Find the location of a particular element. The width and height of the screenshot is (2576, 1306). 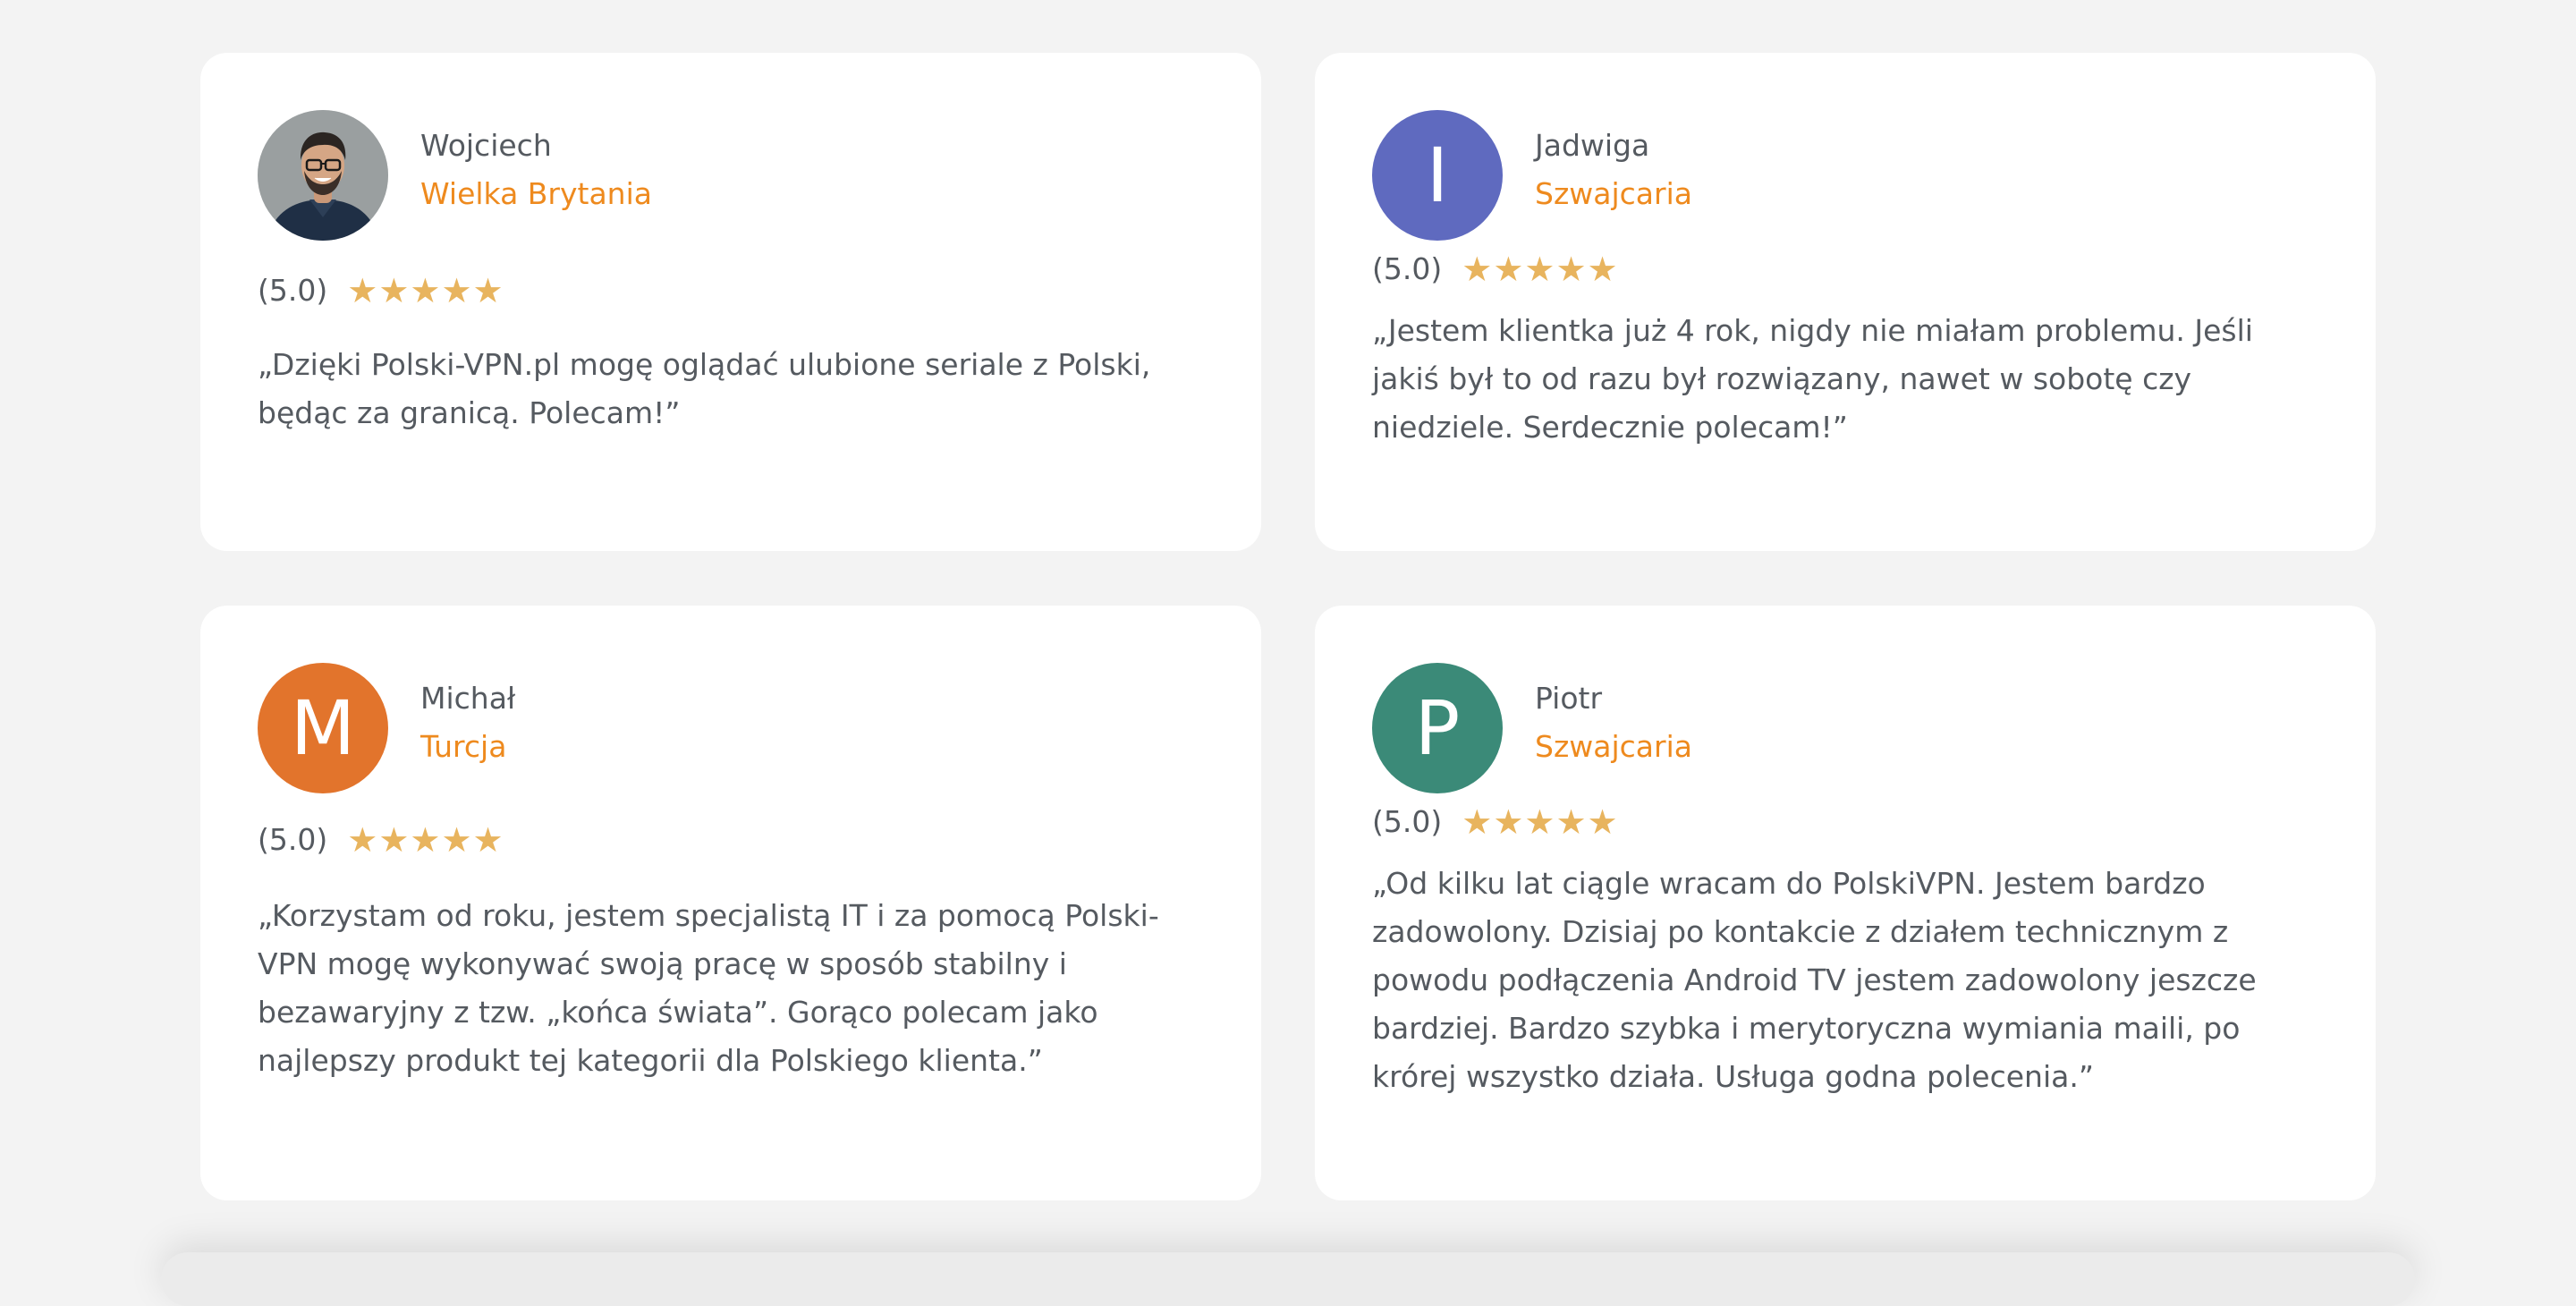

avatar-photo is located at coordinates (323, 176).